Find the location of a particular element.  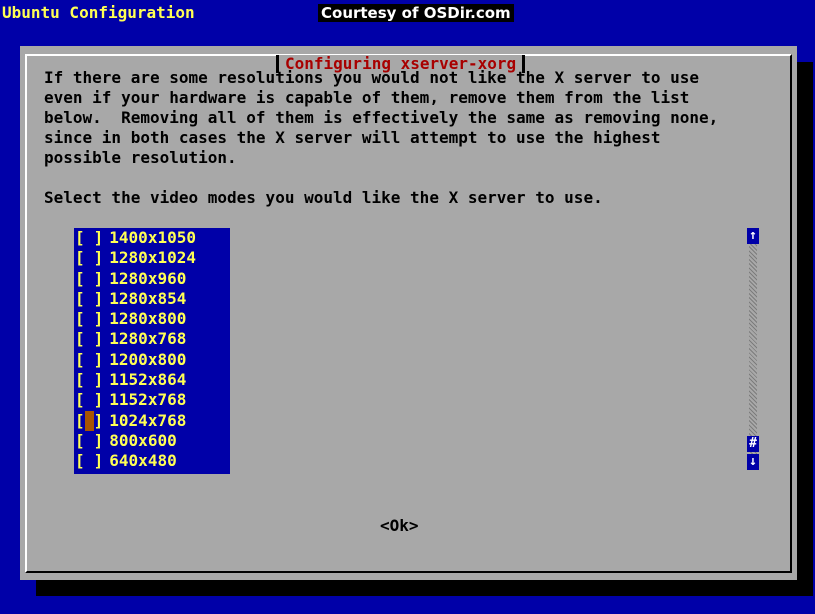

video-mode-item: [ ] 640x480 is located at coordinates (152, 461).